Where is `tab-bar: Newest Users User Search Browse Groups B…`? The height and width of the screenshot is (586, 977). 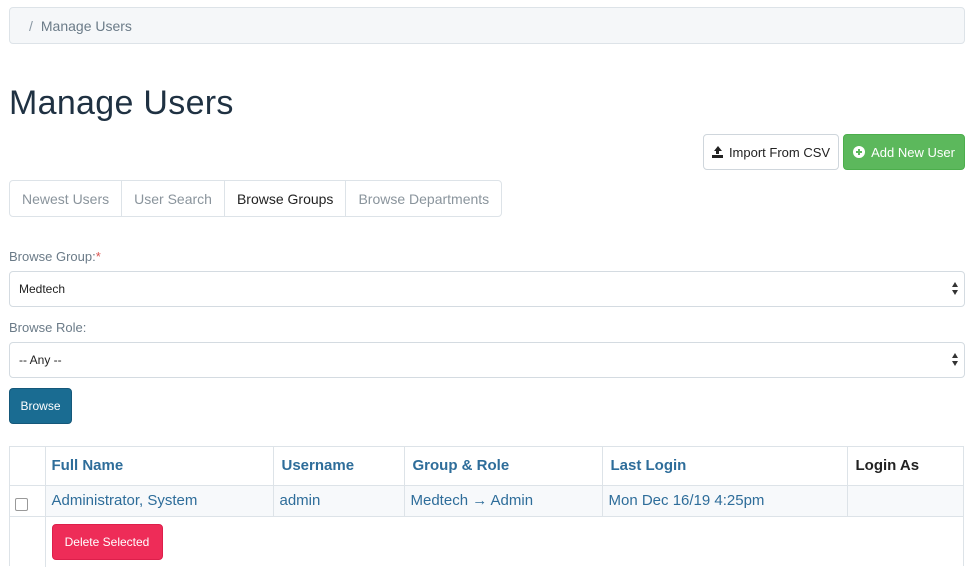
tab-bar: Newest Users User Search Browse Groups B… is located at coordinates (256, 198).